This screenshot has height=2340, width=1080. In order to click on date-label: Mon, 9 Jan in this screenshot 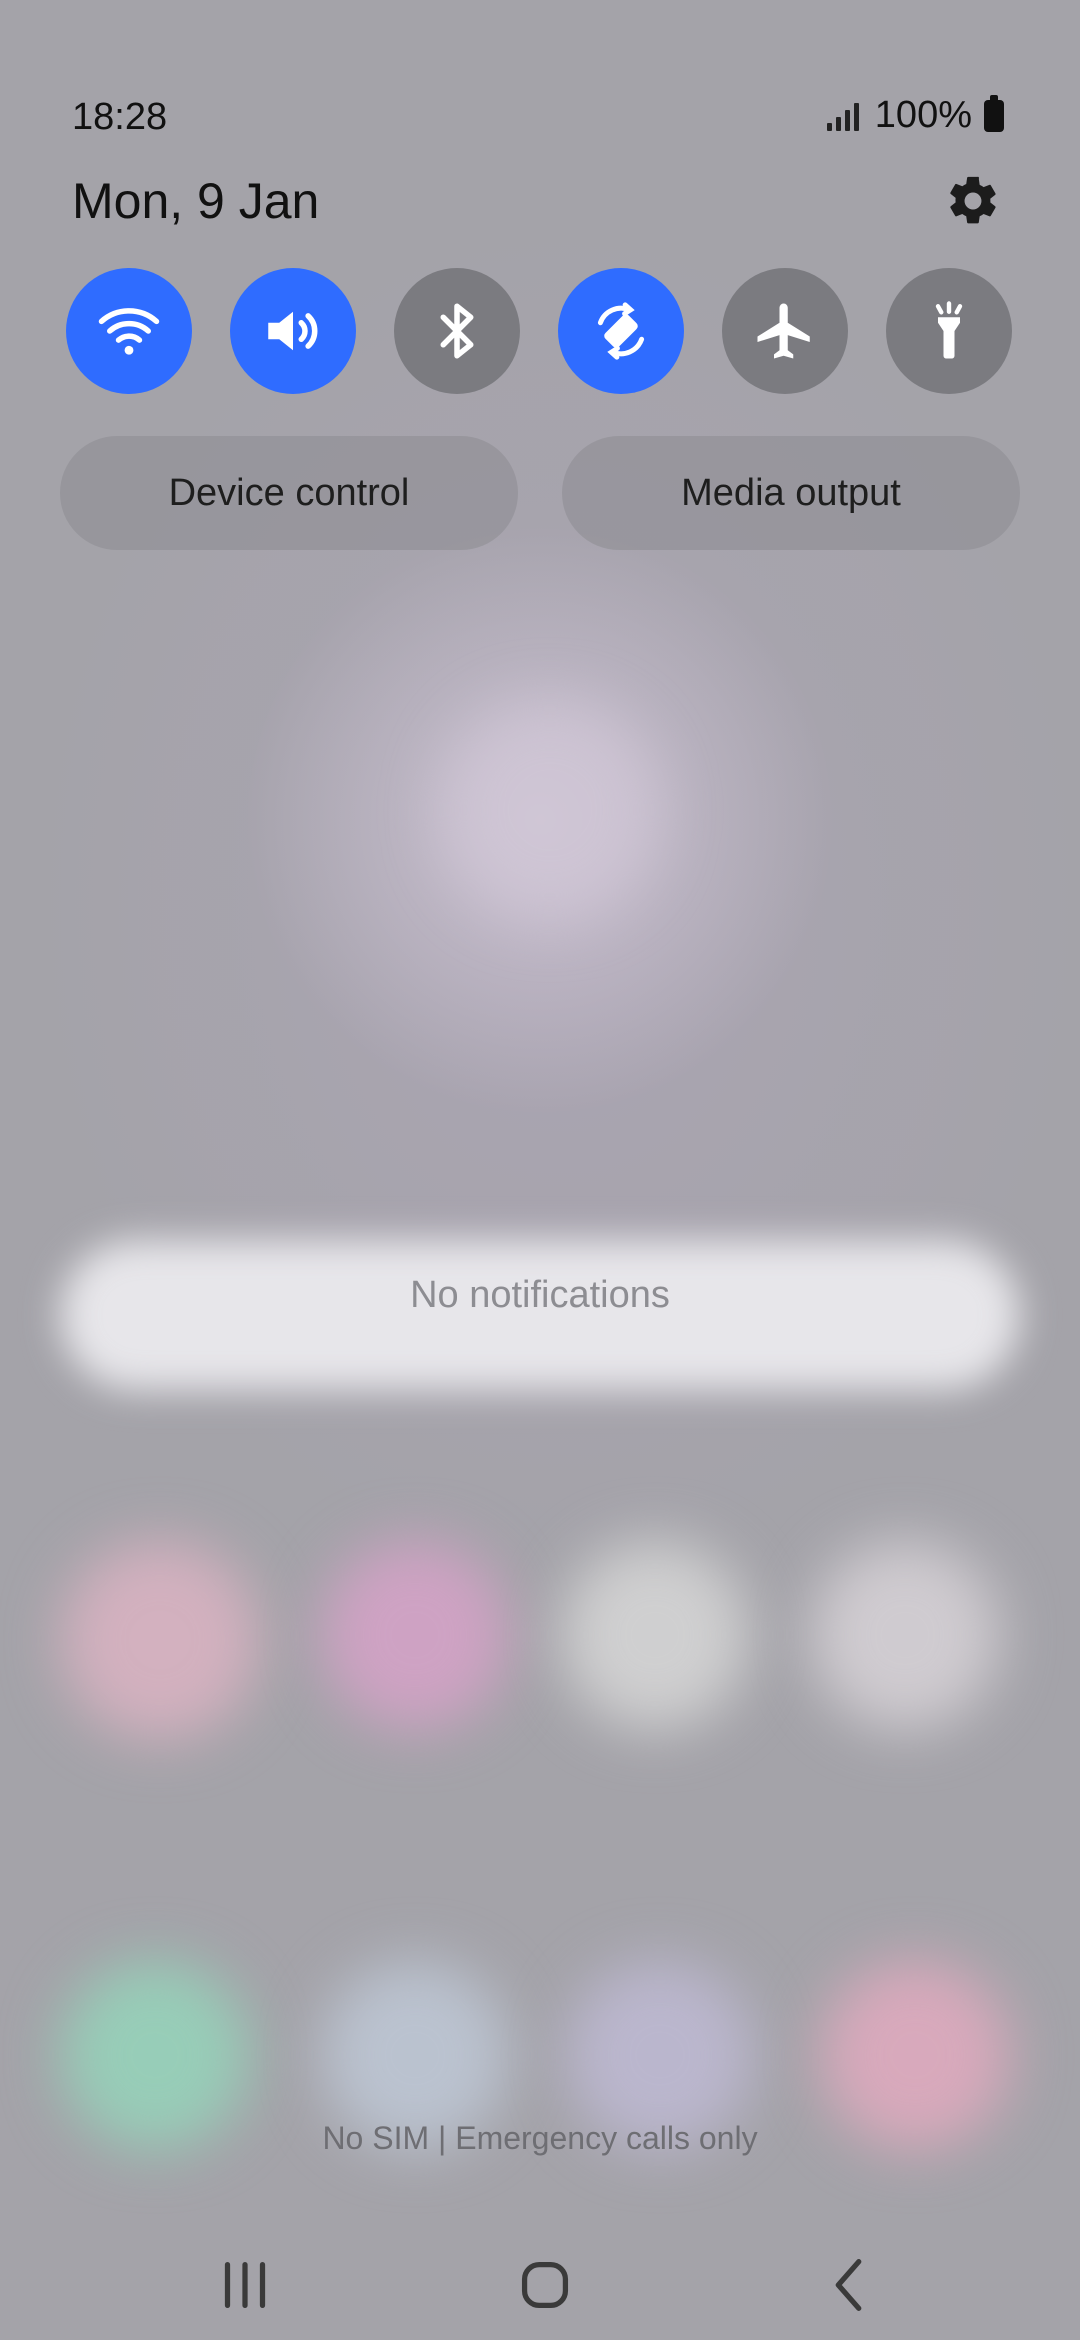, I will do `click(196, 201)`.